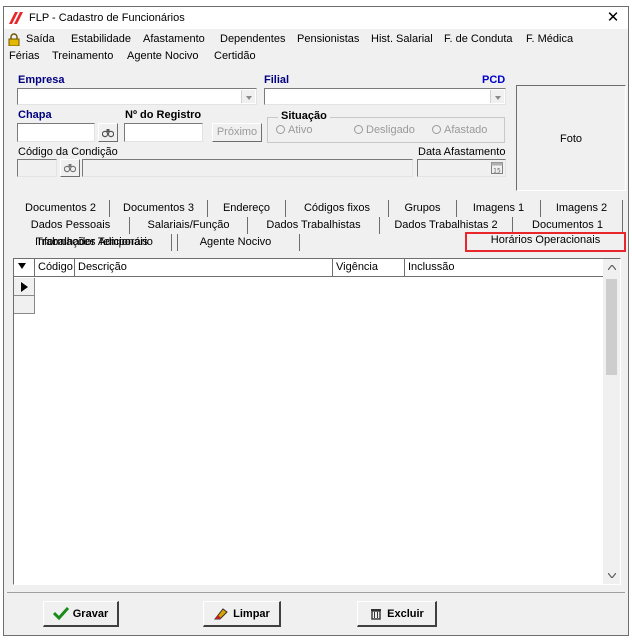 This screenshot has width=632, height=640. Describe the element at coordinates (247, 168) in the screenshot. I see `codigo-condicao-descricao` at that location.